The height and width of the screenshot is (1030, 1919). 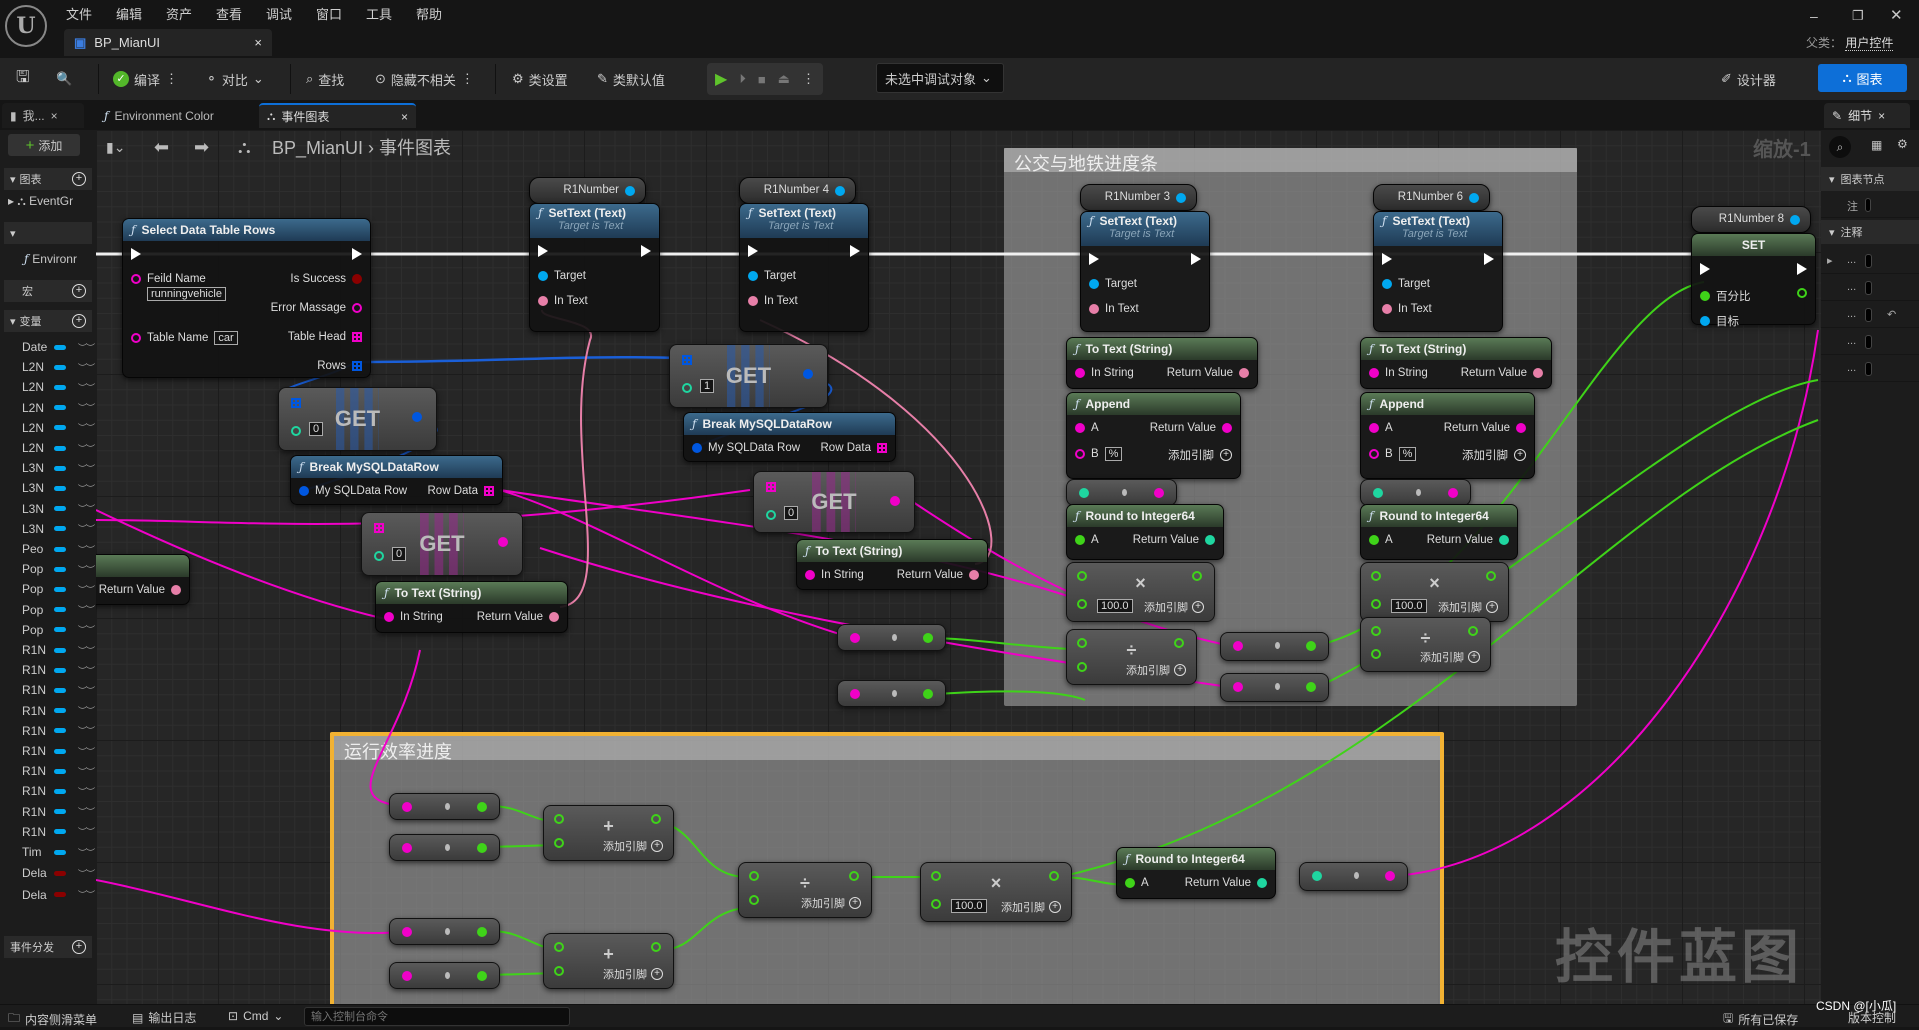 What do you see at coordinates (1867, 115) in the screenshot?
I see `tab-details: ✎ 细节 ×` at bounding box center [1867, 115].